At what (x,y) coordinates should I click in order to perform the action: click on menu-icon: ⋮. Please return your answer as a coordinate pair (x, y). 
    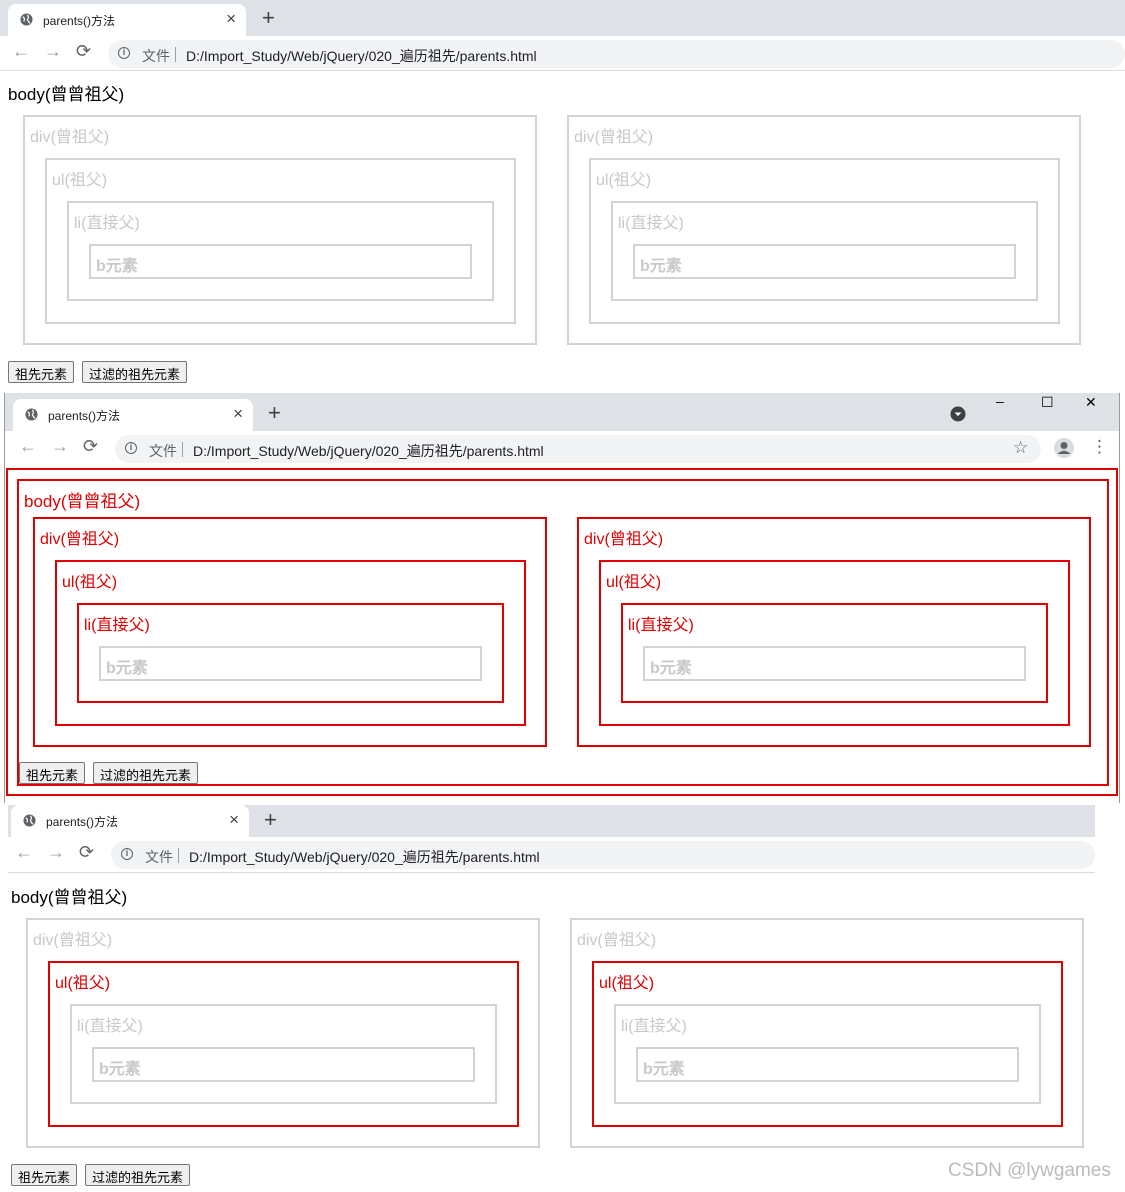
    Looking at the image, I should click on (1099, 447).